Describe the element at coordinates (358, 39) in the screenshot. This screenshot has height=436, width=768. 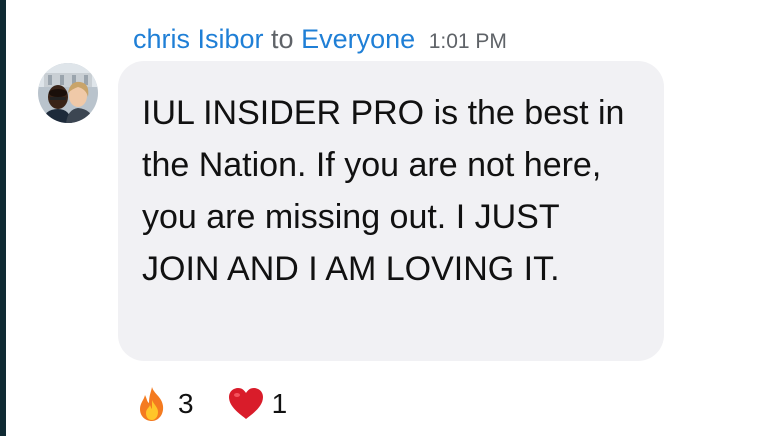
I see `recipient-name: Everyone` at that location.